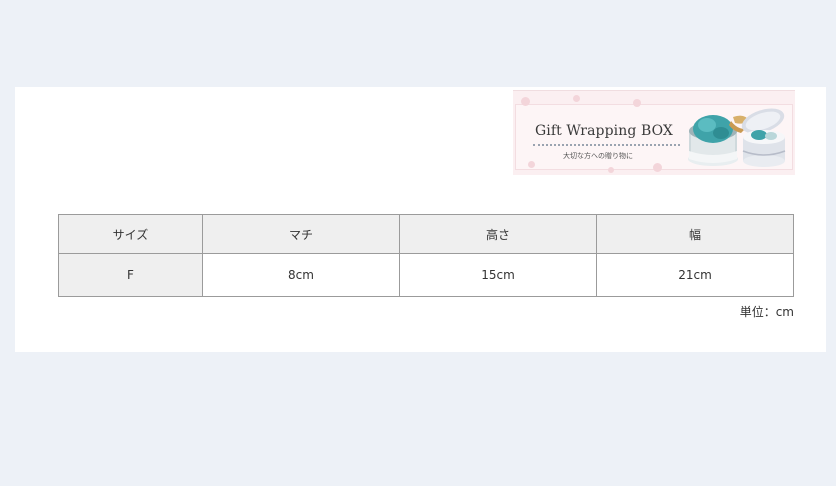  I want to click on header-height: 高さ, so click(498, 234).